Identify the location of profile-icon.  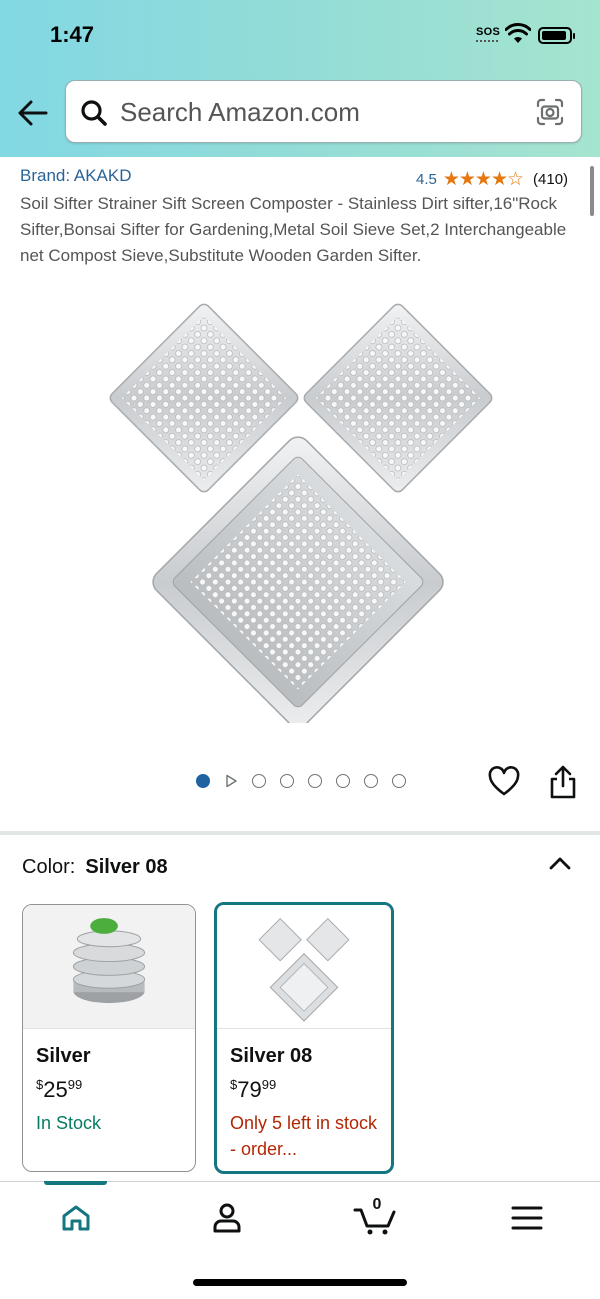
(227, 1218).